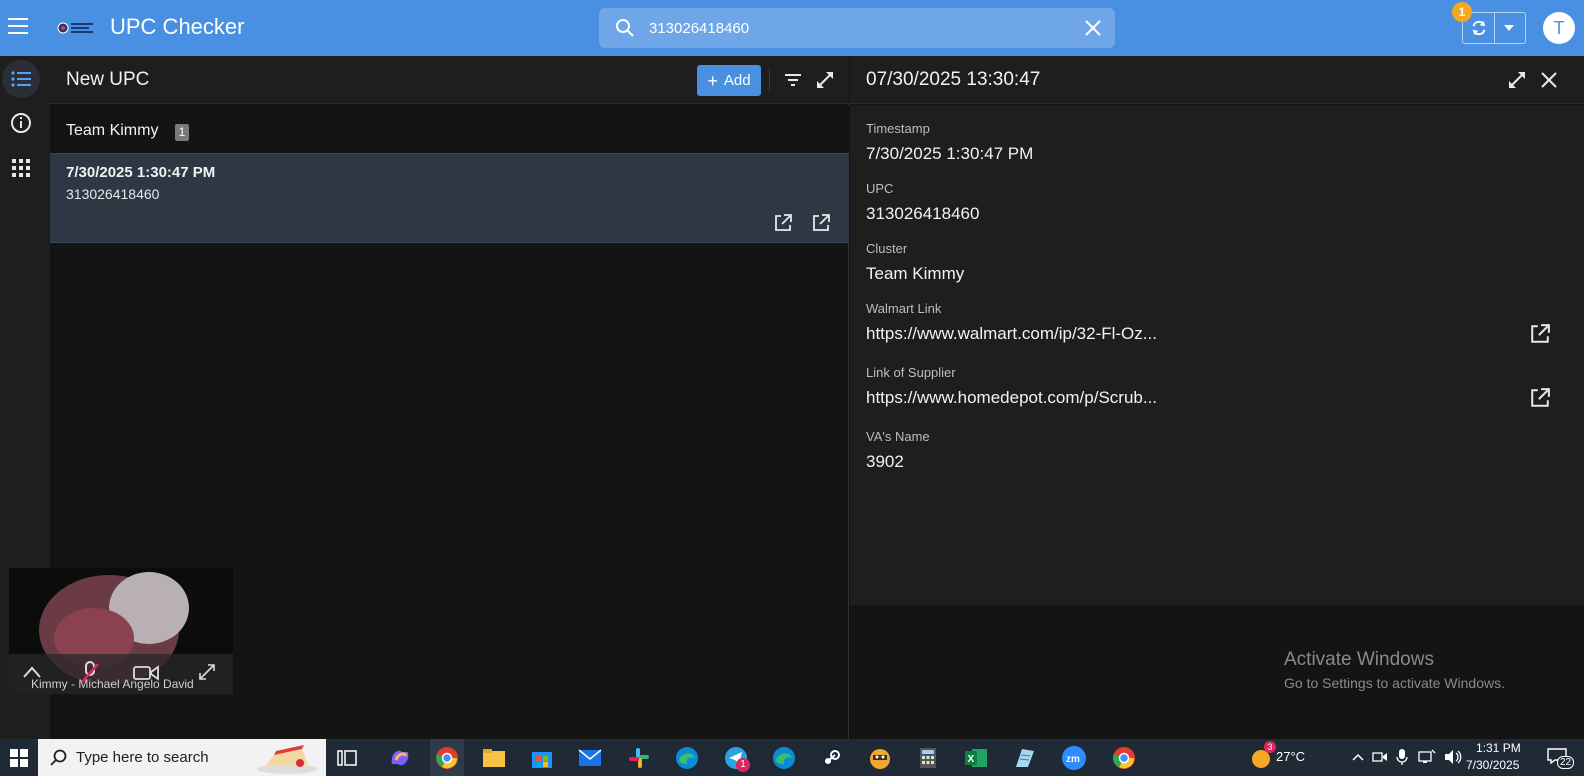 The width and height of the screenshot is (1584, 776). I want to click on clock-time: 1:31 PM, so click(1498, 748).